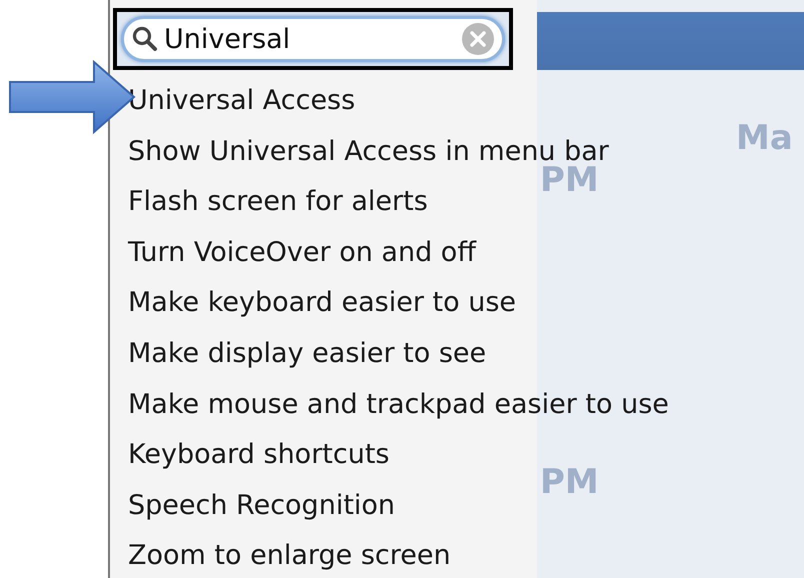  I want to click on search-result-item: Turn VoiceOver on and off, so click(302, 253).